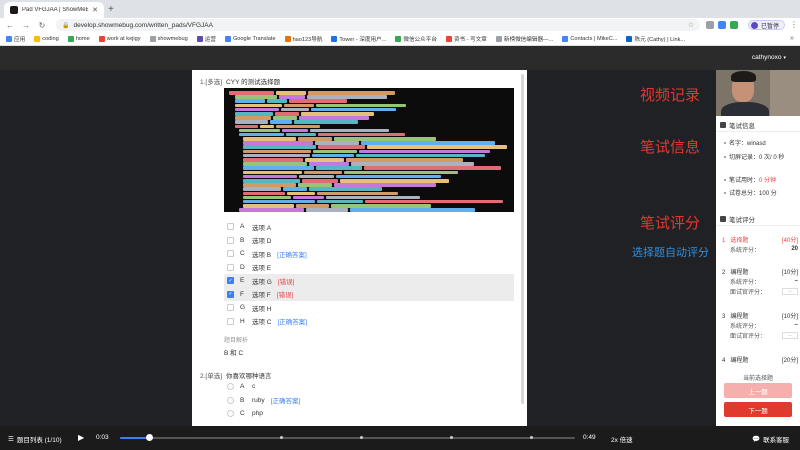 The height and width of the screenshot is (450, 800). Describe the element at coordinates (26, 25) in the screenshot. I see `forward-icon: →` at that location.